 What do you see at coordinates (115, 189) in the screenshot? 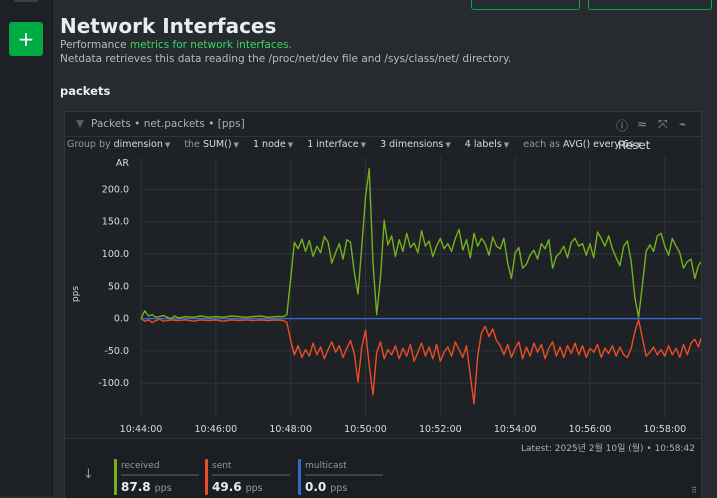
I see `y-tick-label: 200.0` at bounding box center [115, 189].